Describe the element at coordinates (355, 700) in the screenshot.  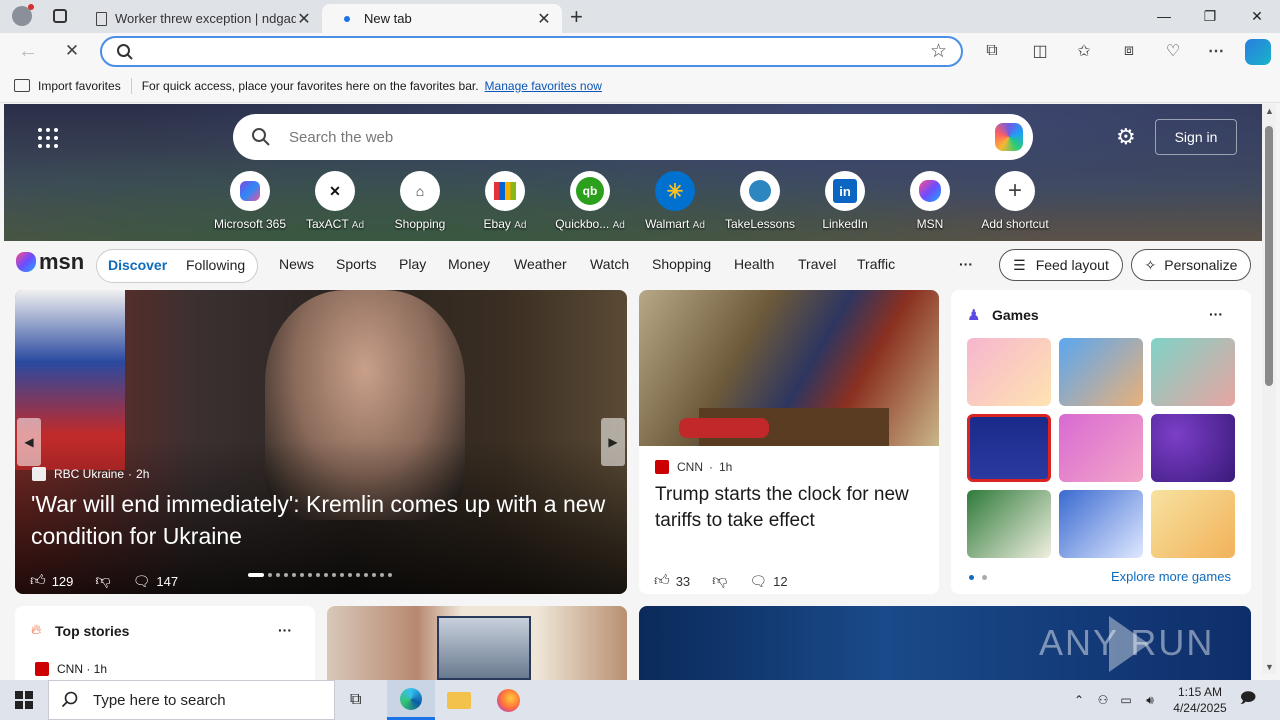
I see `task-view-icon: ⧉` at that location.